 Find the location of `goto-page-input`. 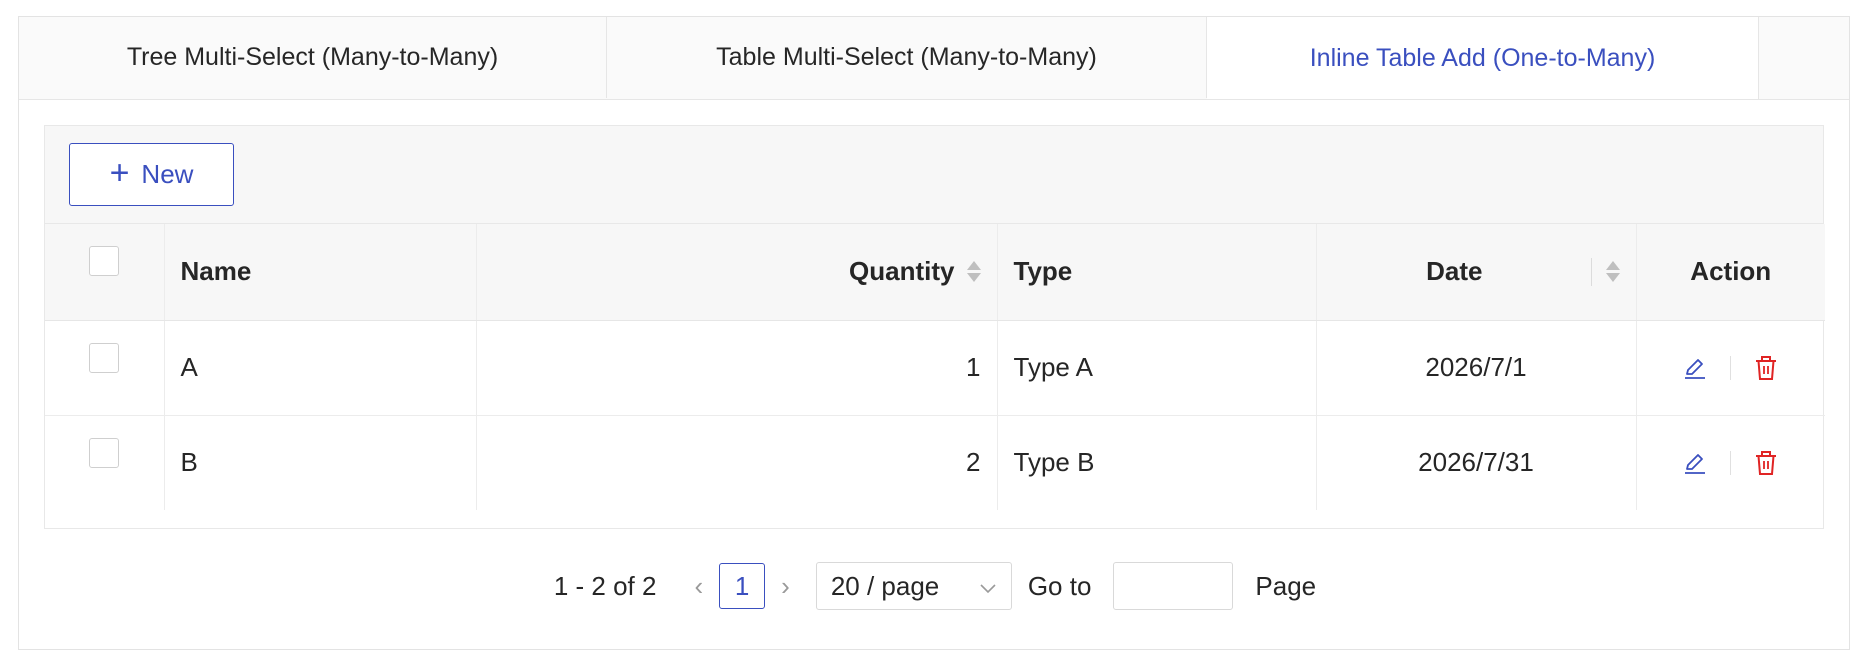

goto-page-input is located at coordinates (1173, 586).